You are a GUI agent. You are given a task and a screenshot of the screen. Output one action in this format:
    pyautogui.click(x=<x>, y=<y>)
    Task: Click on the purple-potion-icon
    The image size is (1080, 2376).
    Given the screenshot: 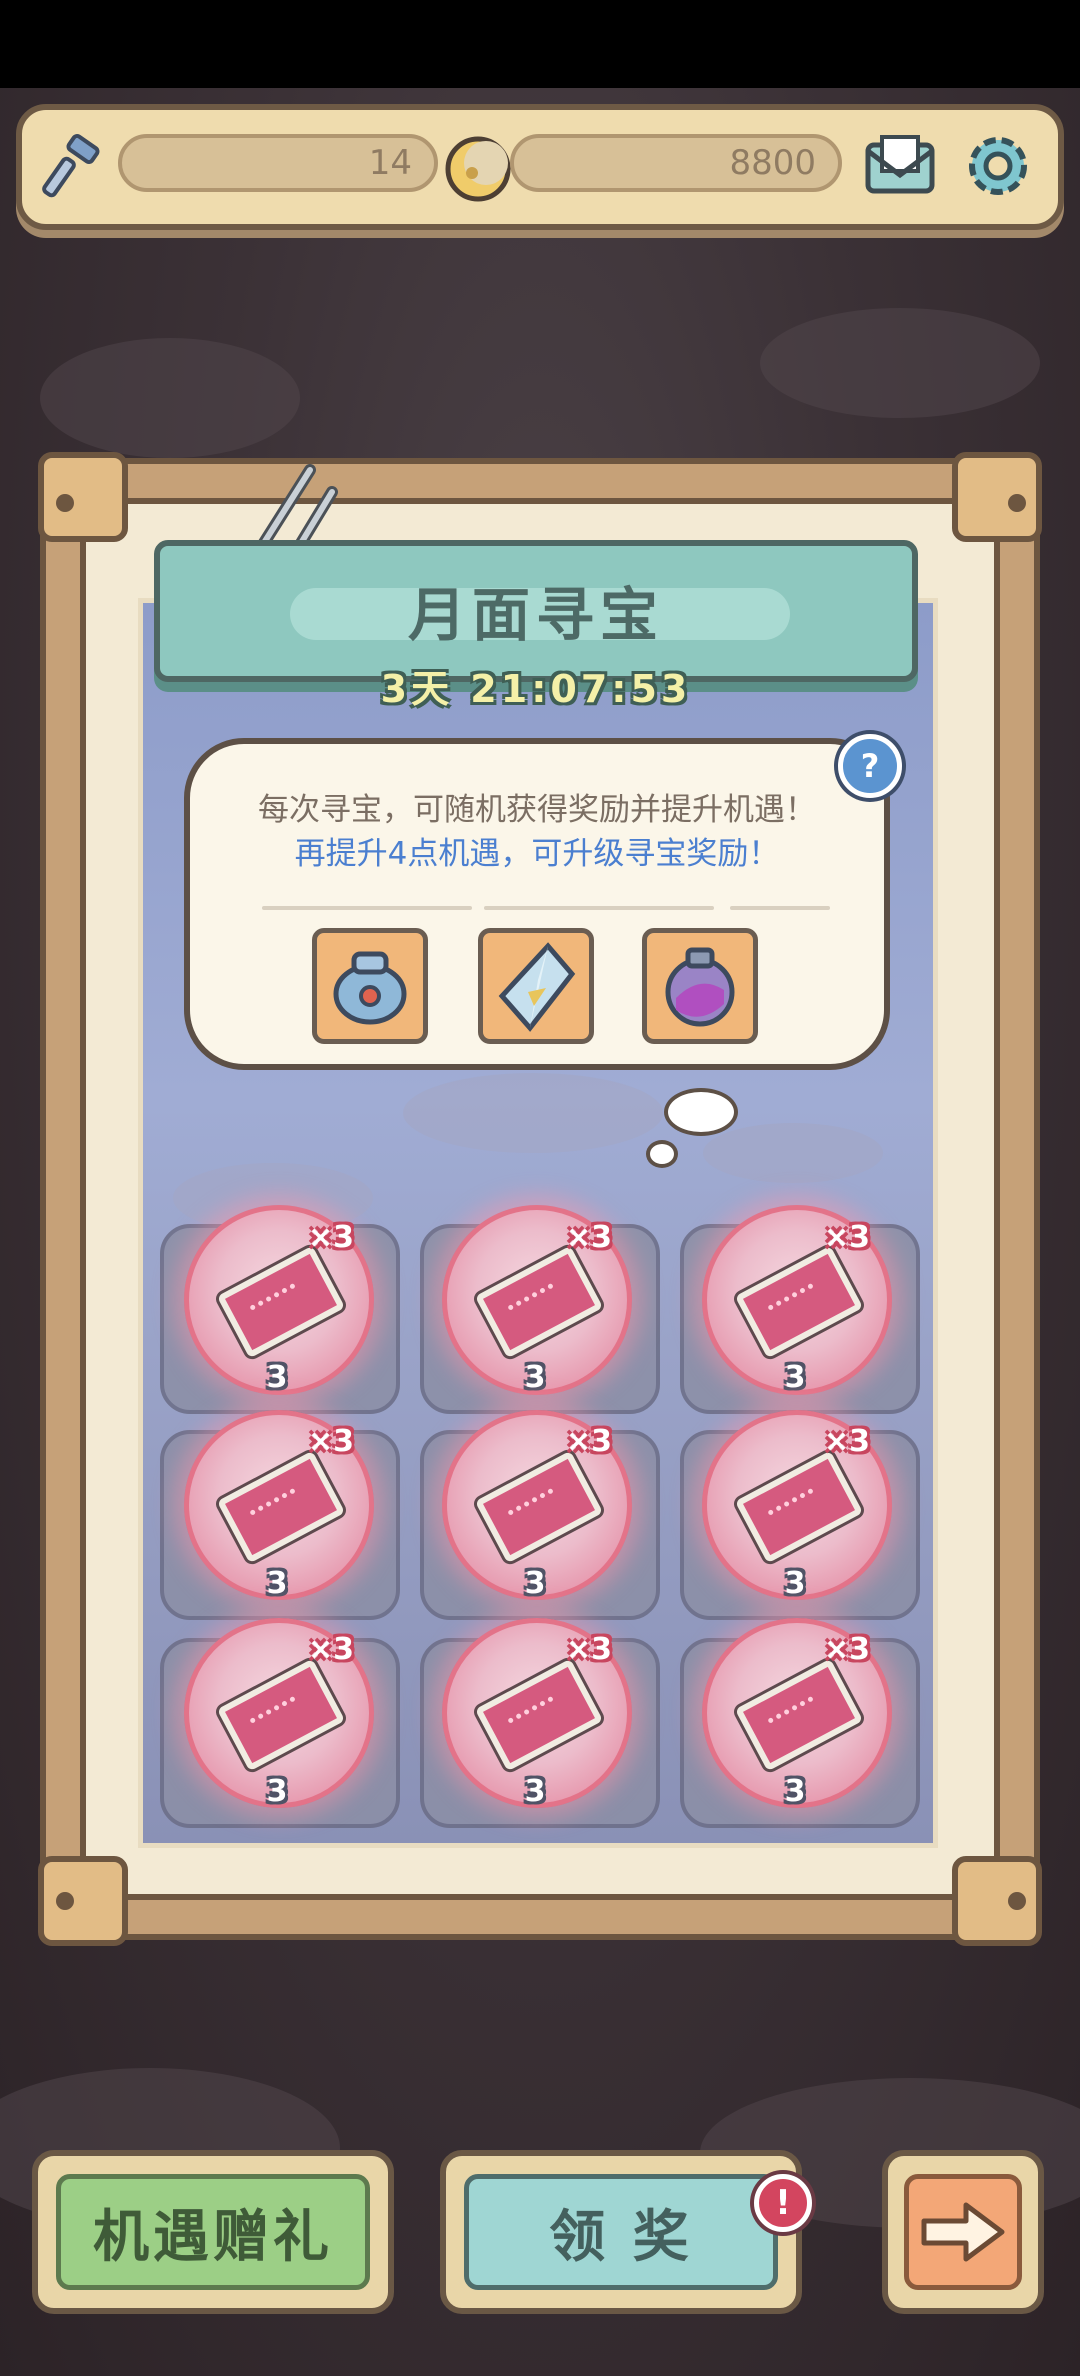 What is the action you would take?
    pyautogui.click(x=700, y=987)
    